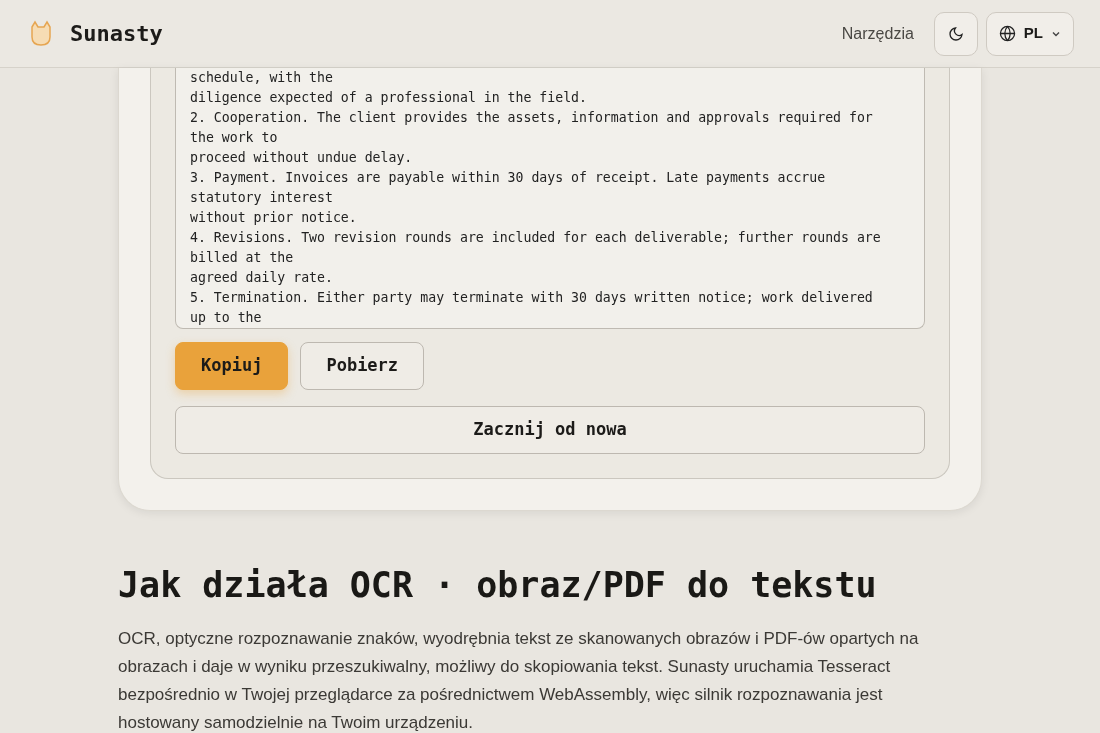  I want to click on theme-toggle-button, so click(955, 33).